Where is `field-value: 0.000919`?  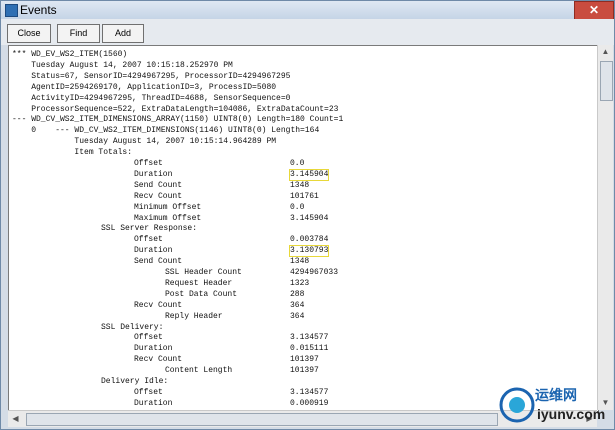
field-value: 0.000919 is located at coordinates (309, 403).